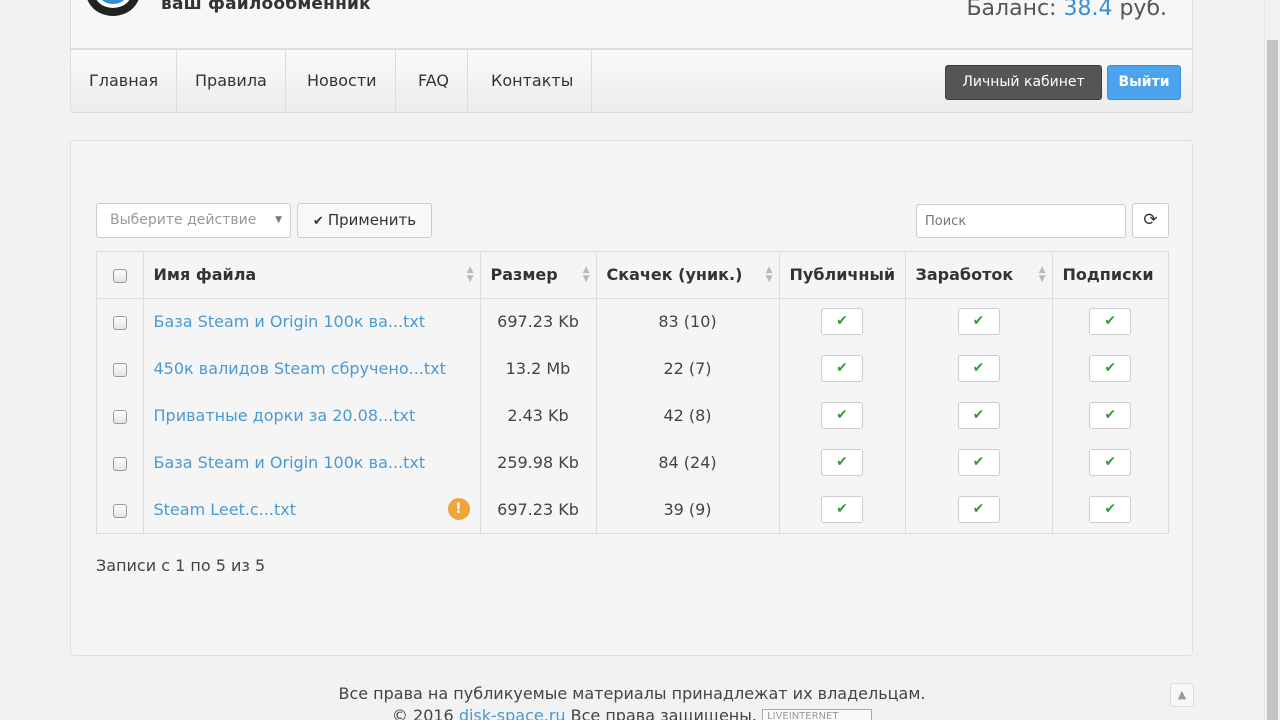  What do you see at coordinates (458, 509) in the screenshot?
I see `warning-icon: !` at bounding box center [458, 509].